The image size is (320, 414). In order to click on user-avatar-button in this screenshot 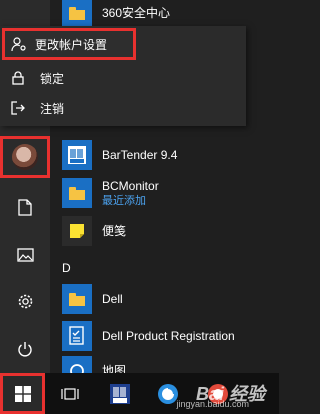, I will do `click(25, 157)`.